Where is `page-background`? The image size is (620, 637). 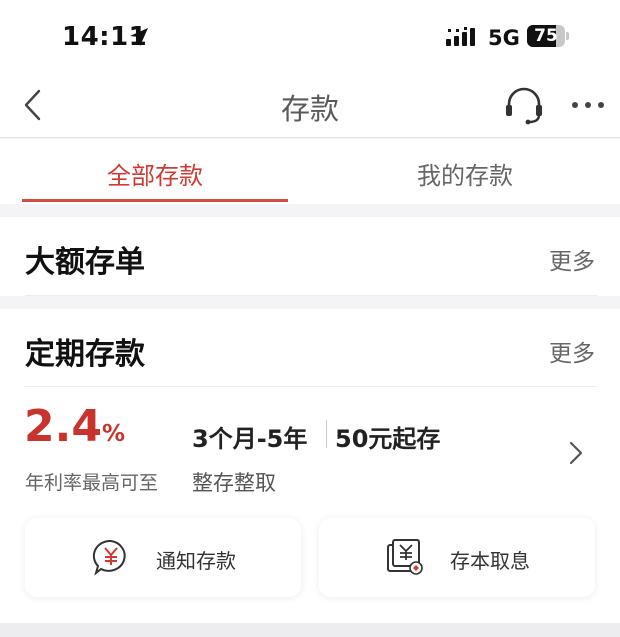
page-background is located at coordinates (310, 630).